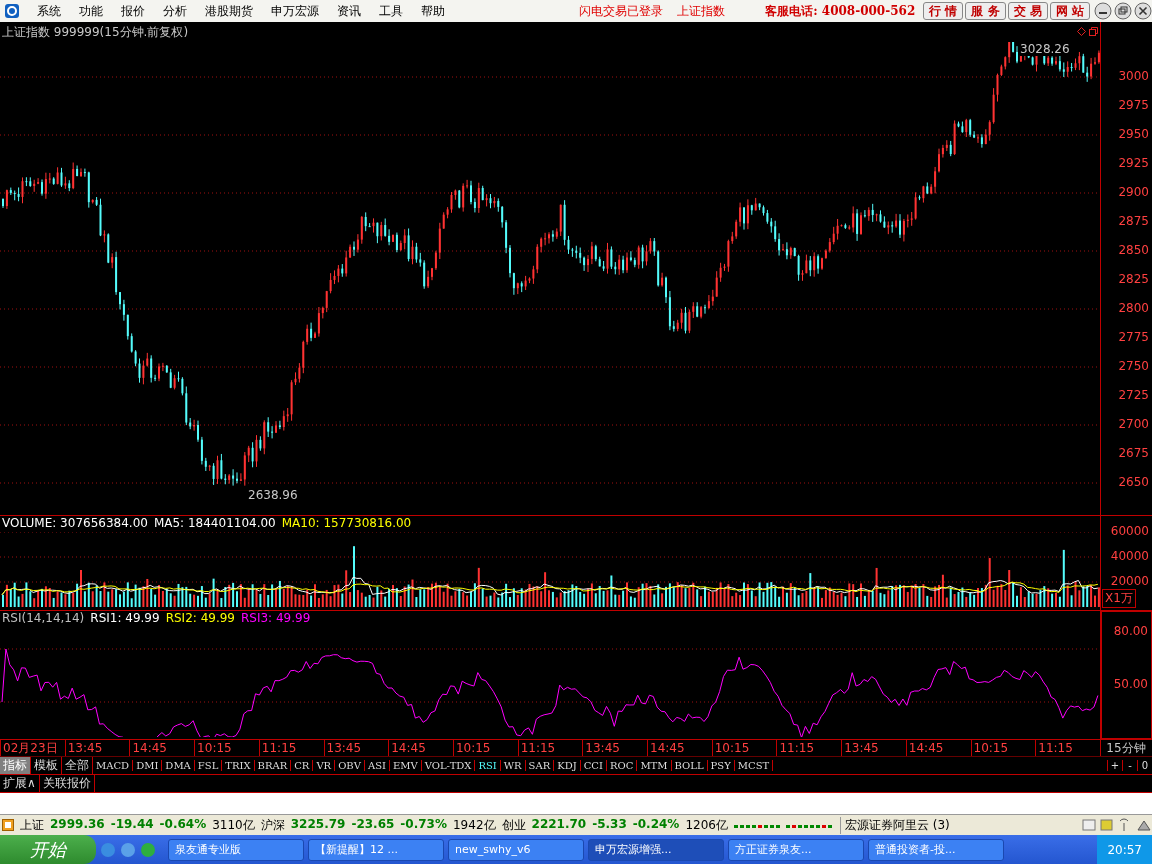 The width and height of the screenshot is (1152, 864). Describe the element at coordinates (349, 11) in the screenshot. I see `menu-item: 资讯` at that location.